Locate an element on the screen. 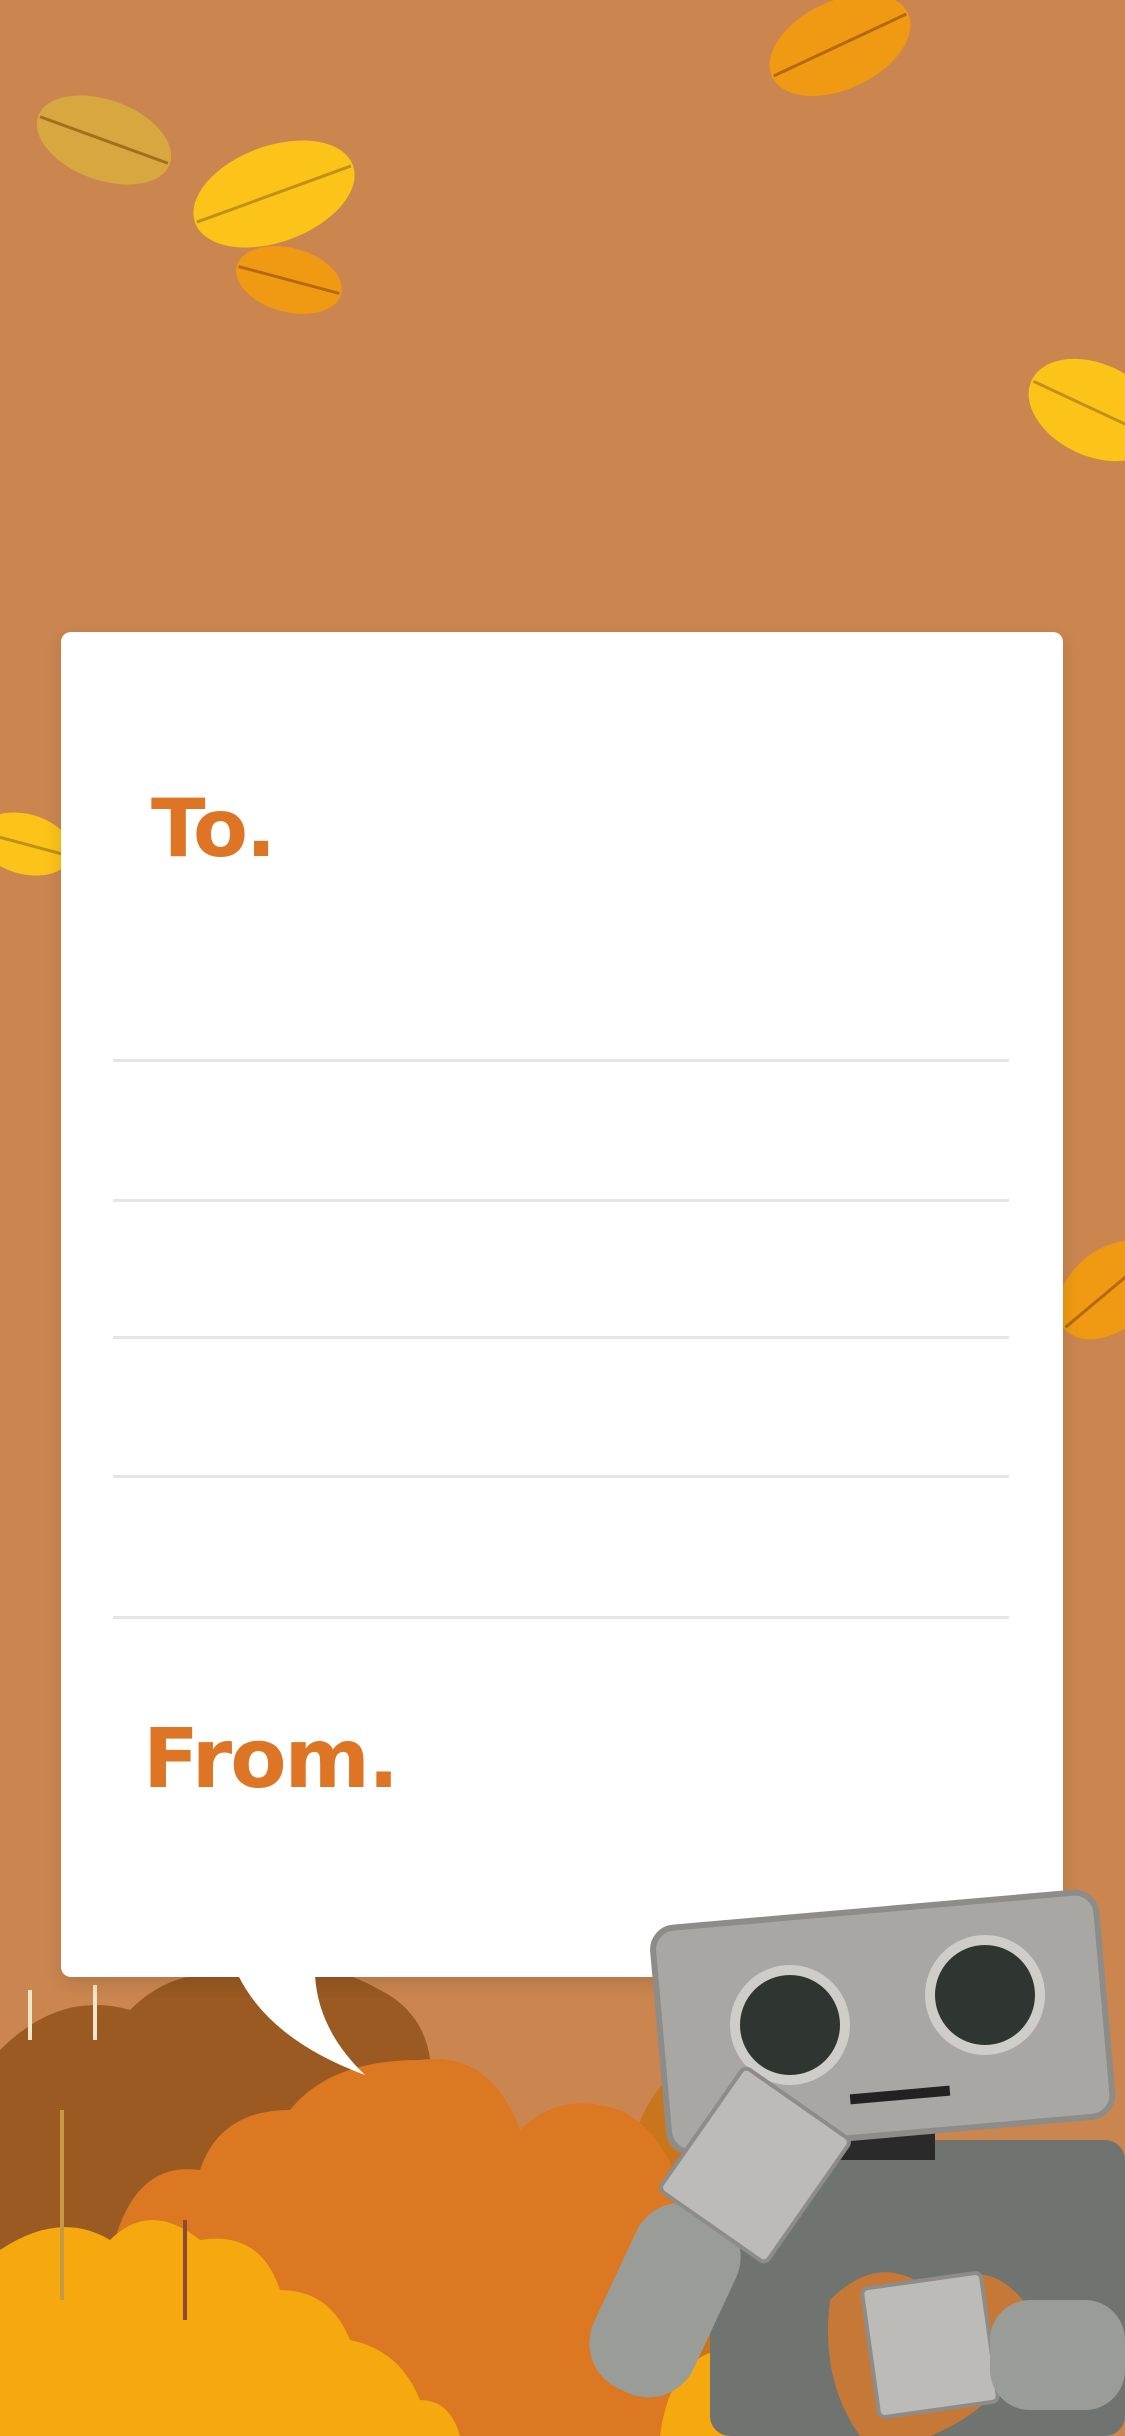  to-label: To. is located at coordinates (213, 828).